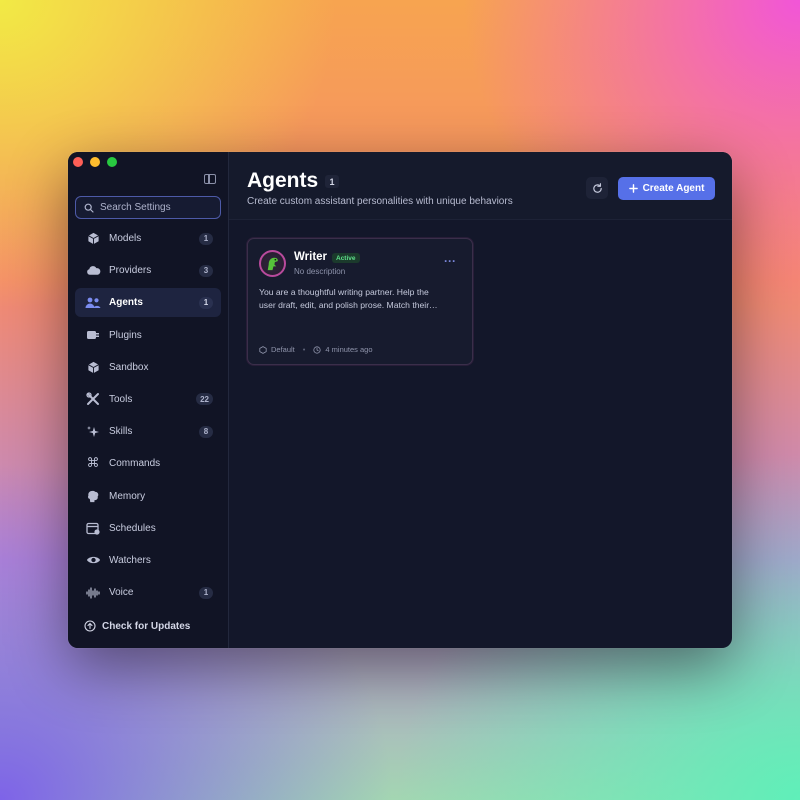 The height and width of the screenshot is (800, 800). Describe the element at coordinates (93, 367) in the screenshot. I see `box-icon` at that location.